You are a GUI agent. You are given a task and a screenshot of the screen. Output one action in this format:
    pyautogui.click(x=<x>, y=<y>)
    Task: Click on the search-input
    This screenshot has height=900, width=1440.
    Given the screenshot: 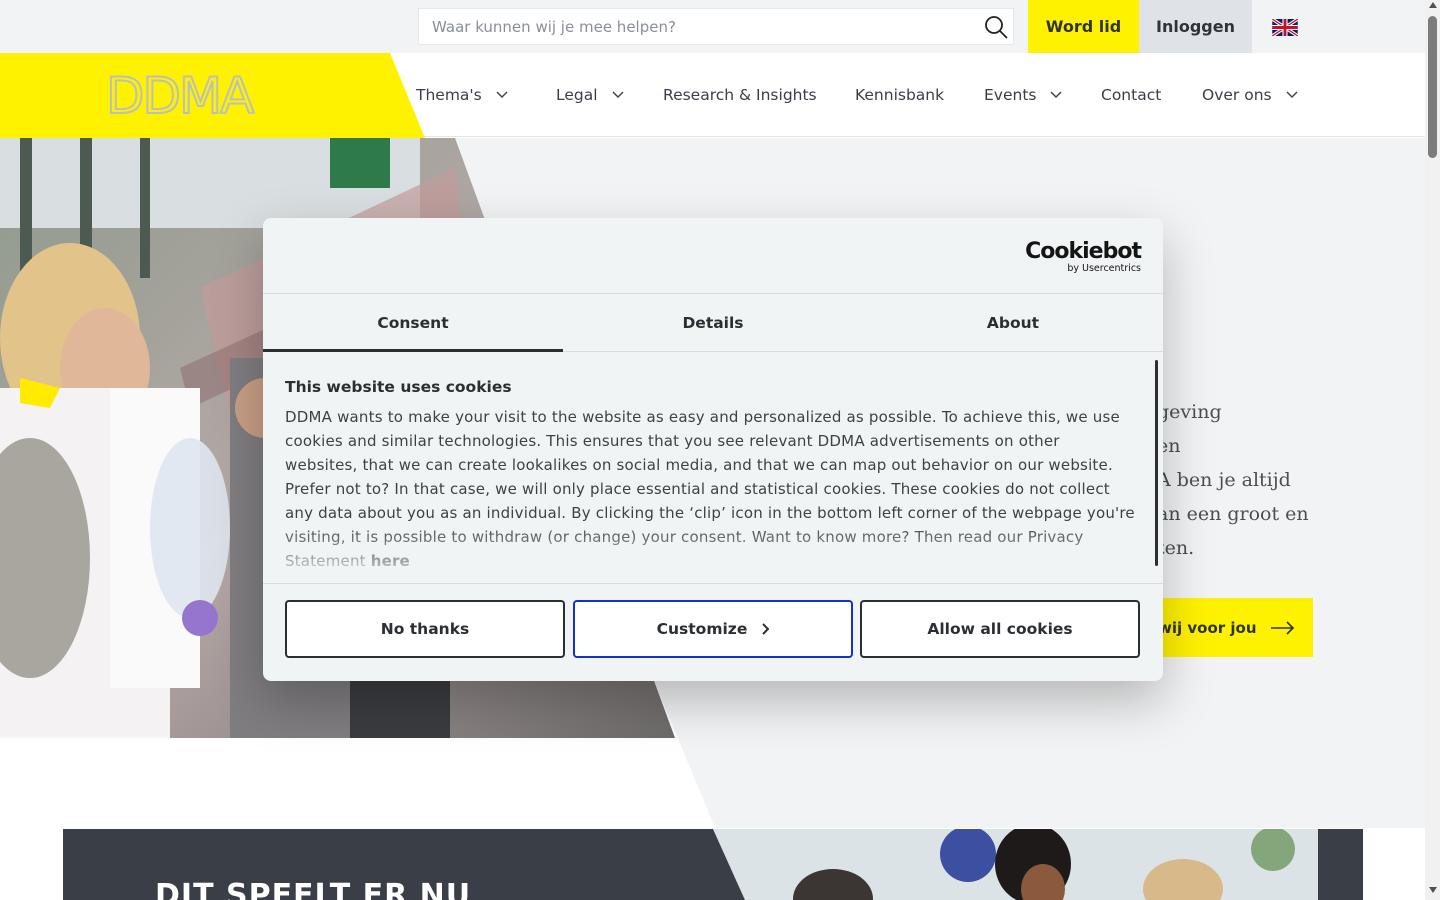 What is the action you would take?
    pyautogui.click(x=689, y=26)
    